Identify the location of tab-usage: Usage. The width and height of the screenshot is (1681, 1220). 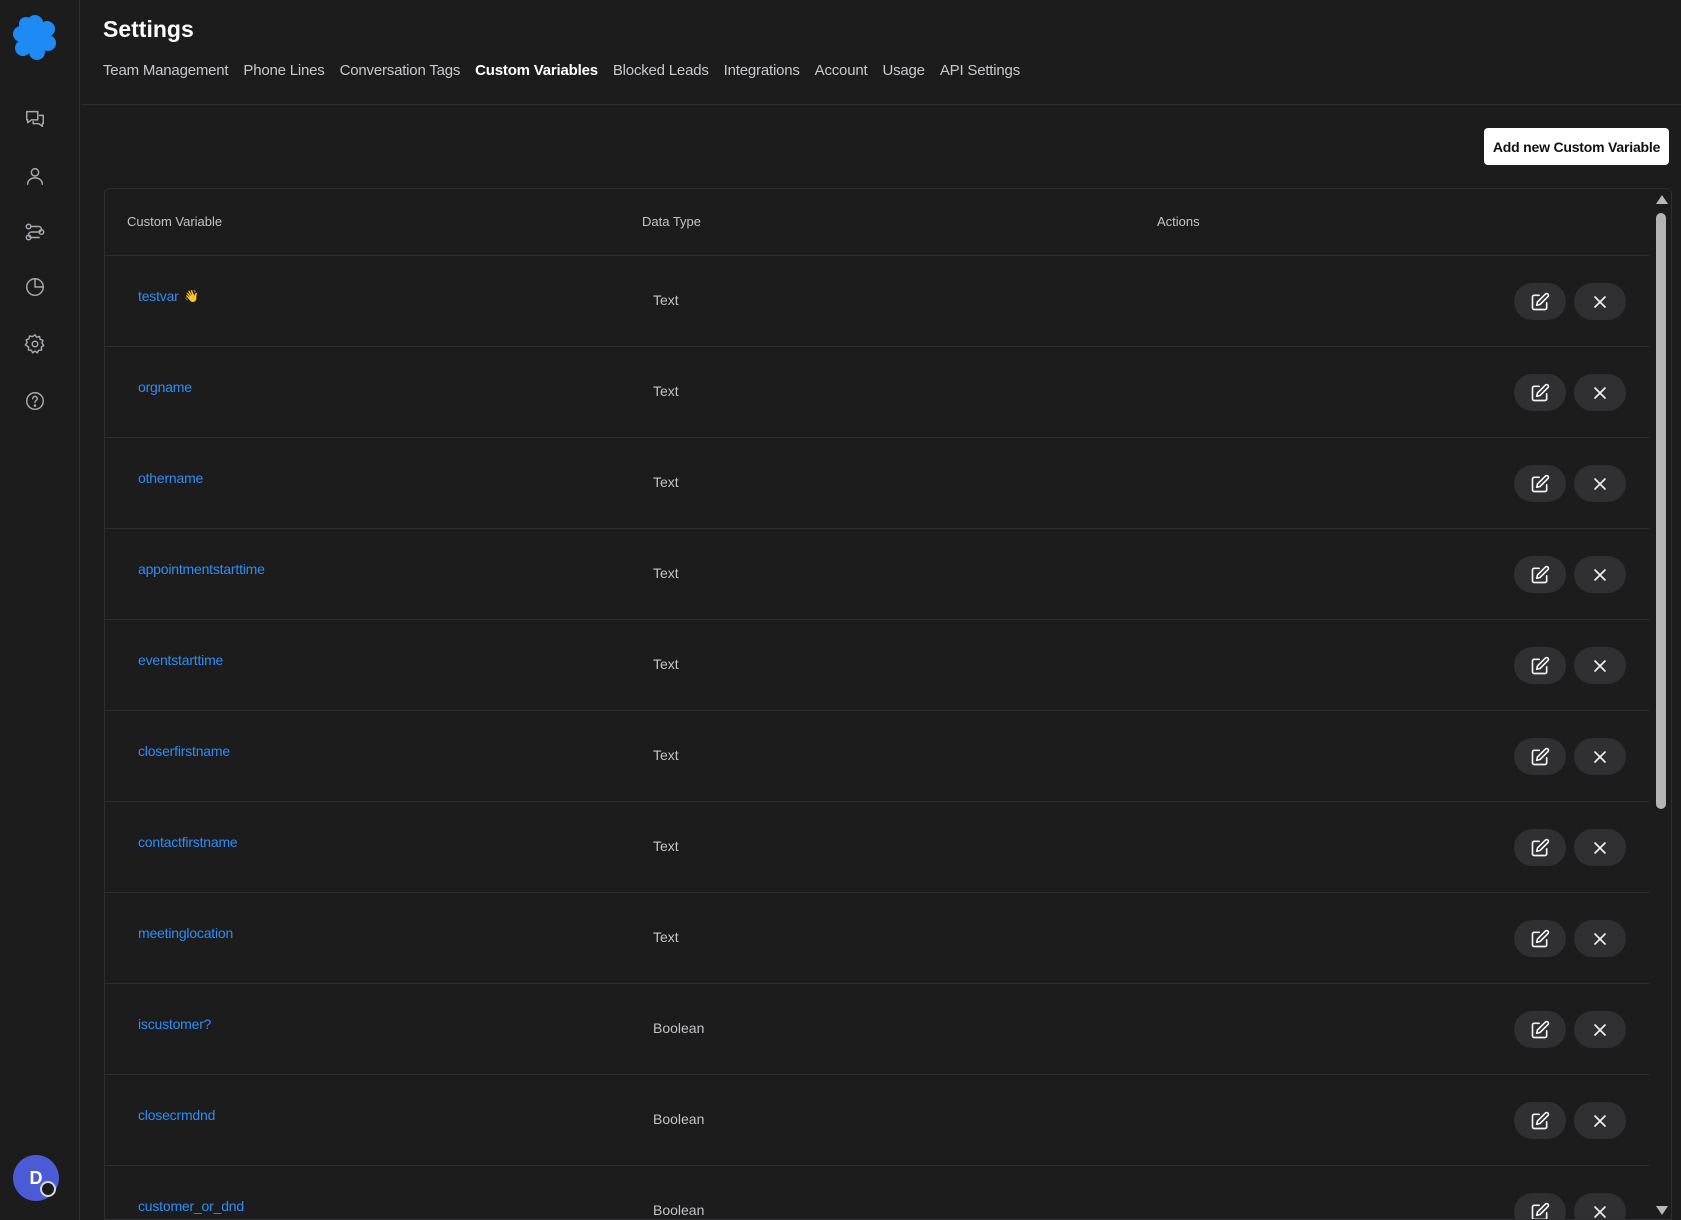
(903, 70).